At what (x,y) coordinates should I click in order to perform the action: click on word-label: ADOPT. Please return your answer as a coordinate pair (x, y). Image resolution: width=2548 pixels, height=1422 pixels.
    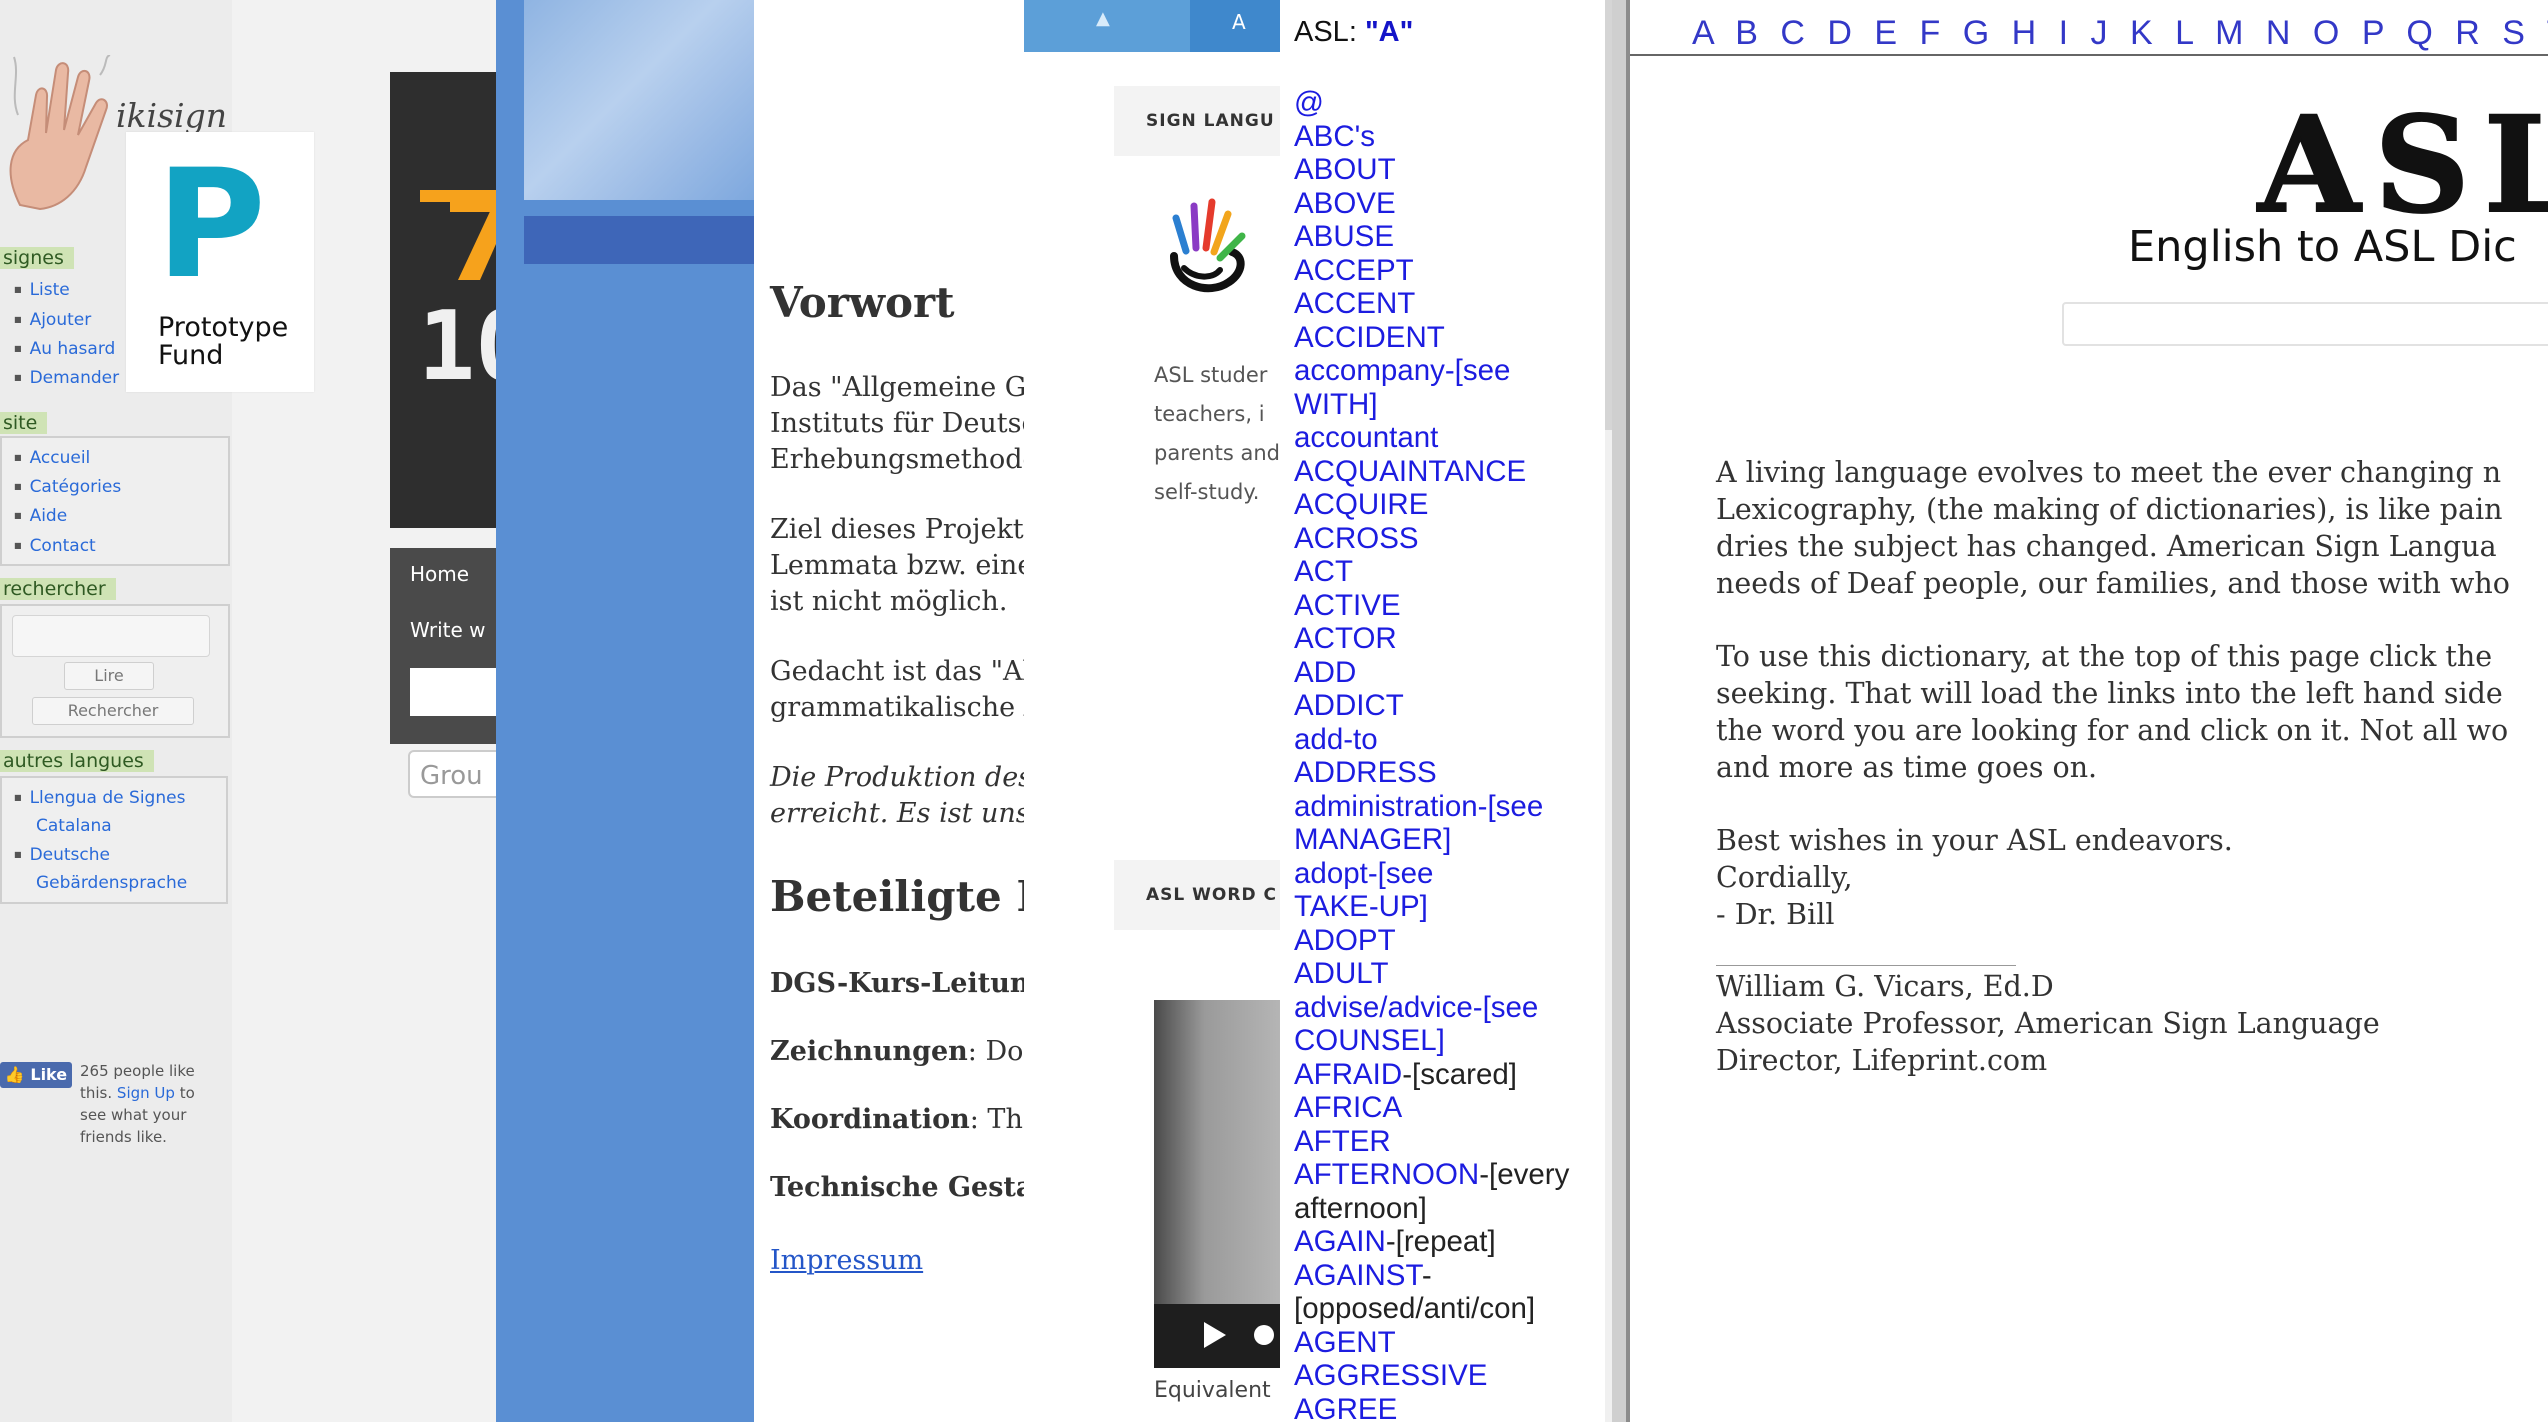
    Looking at the image, I should click on (1345, 940).